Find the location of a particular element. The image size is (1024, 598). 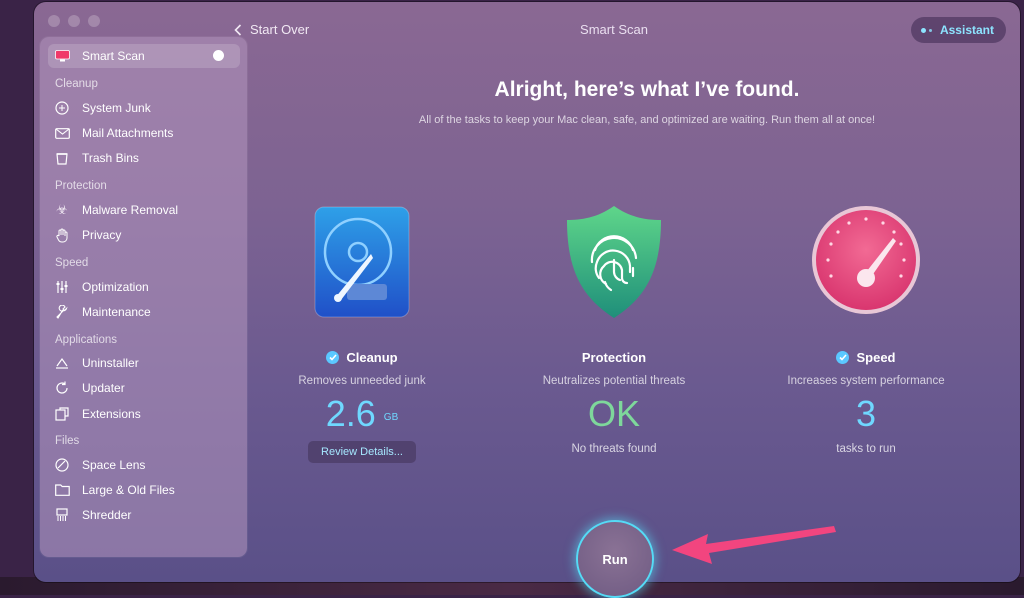

cleanup-title: Cleanup is located at coordinates (372, 357).